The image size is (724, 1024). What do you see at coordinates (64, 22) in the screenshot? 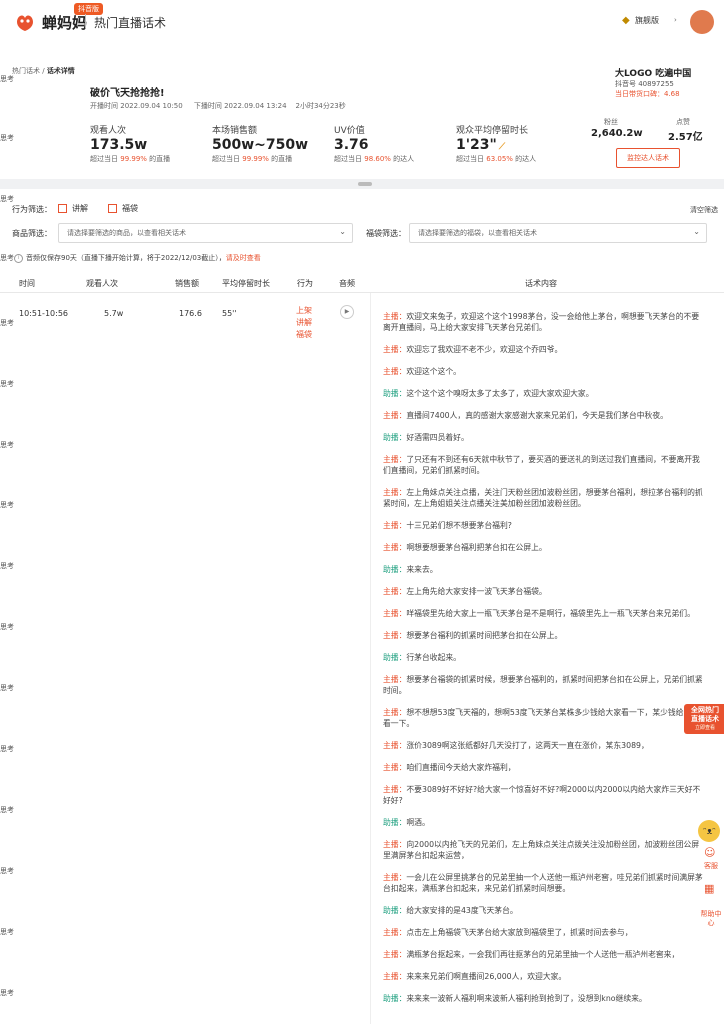
I see `brand-name: 蝉妈妈` at bounding box center [64, 22].